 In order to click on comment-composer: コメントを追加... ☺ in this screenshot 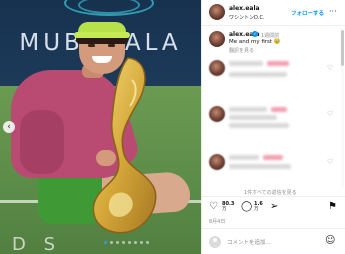, I will do `click(273, 241)`.